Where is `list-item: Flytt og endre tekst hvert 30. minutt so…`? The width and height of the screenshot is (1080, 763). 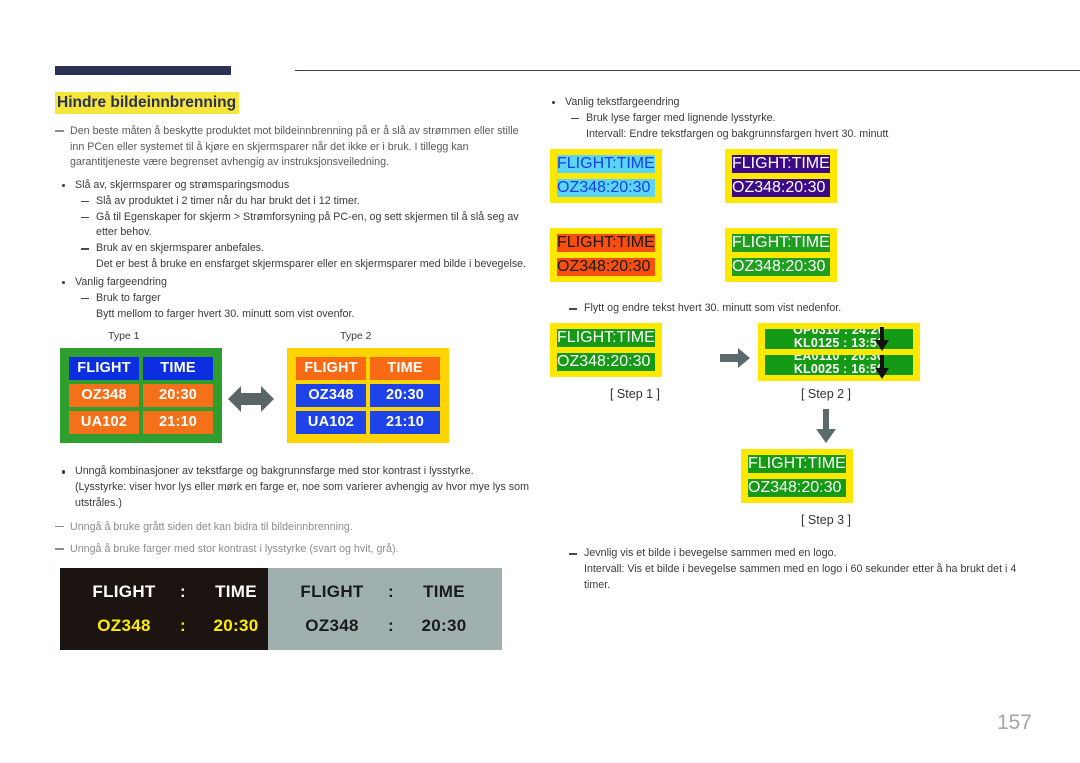 list-item: Flytt og endre tekst hvert 30. minutt so… is located at coordinates (799, 309).